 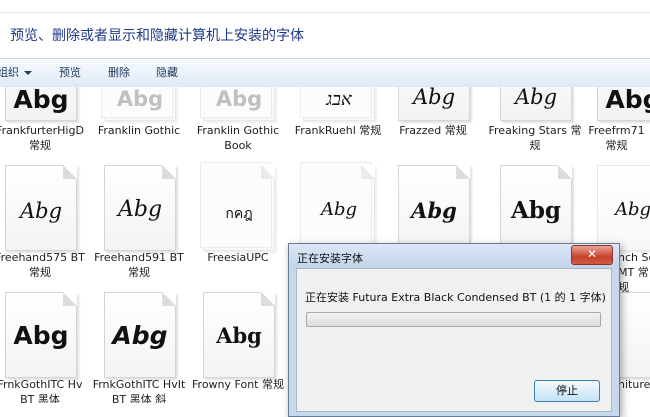 I want to click on font-name: Freaking Stars 常规, so click(x=535, y=138).